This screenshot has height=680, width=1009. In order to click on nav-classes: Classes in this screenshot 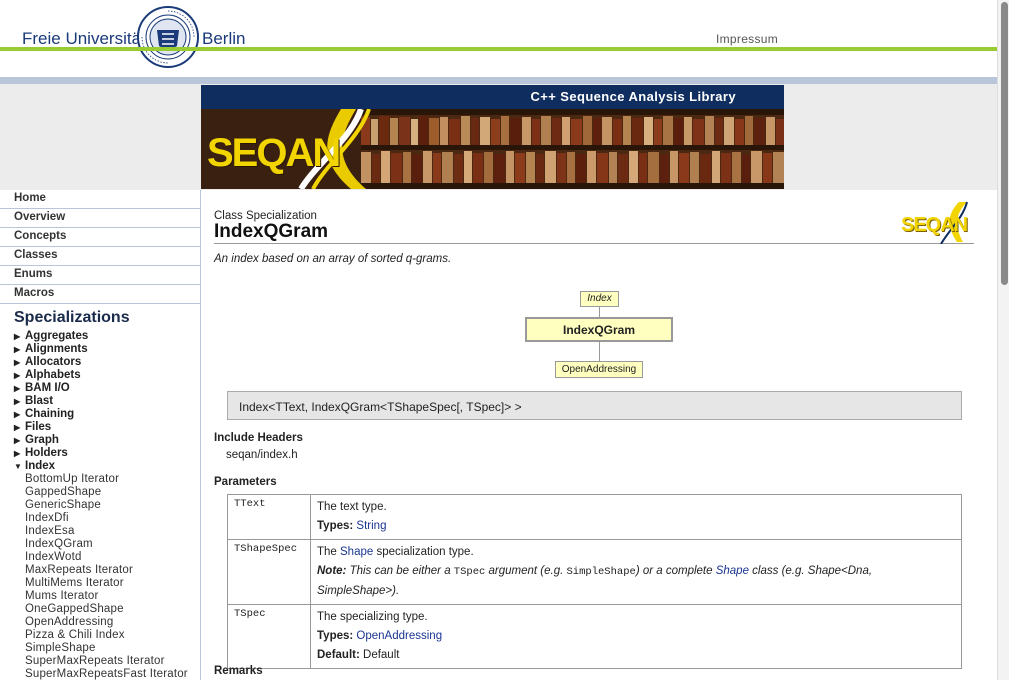, I will do `click(100, 256)`.